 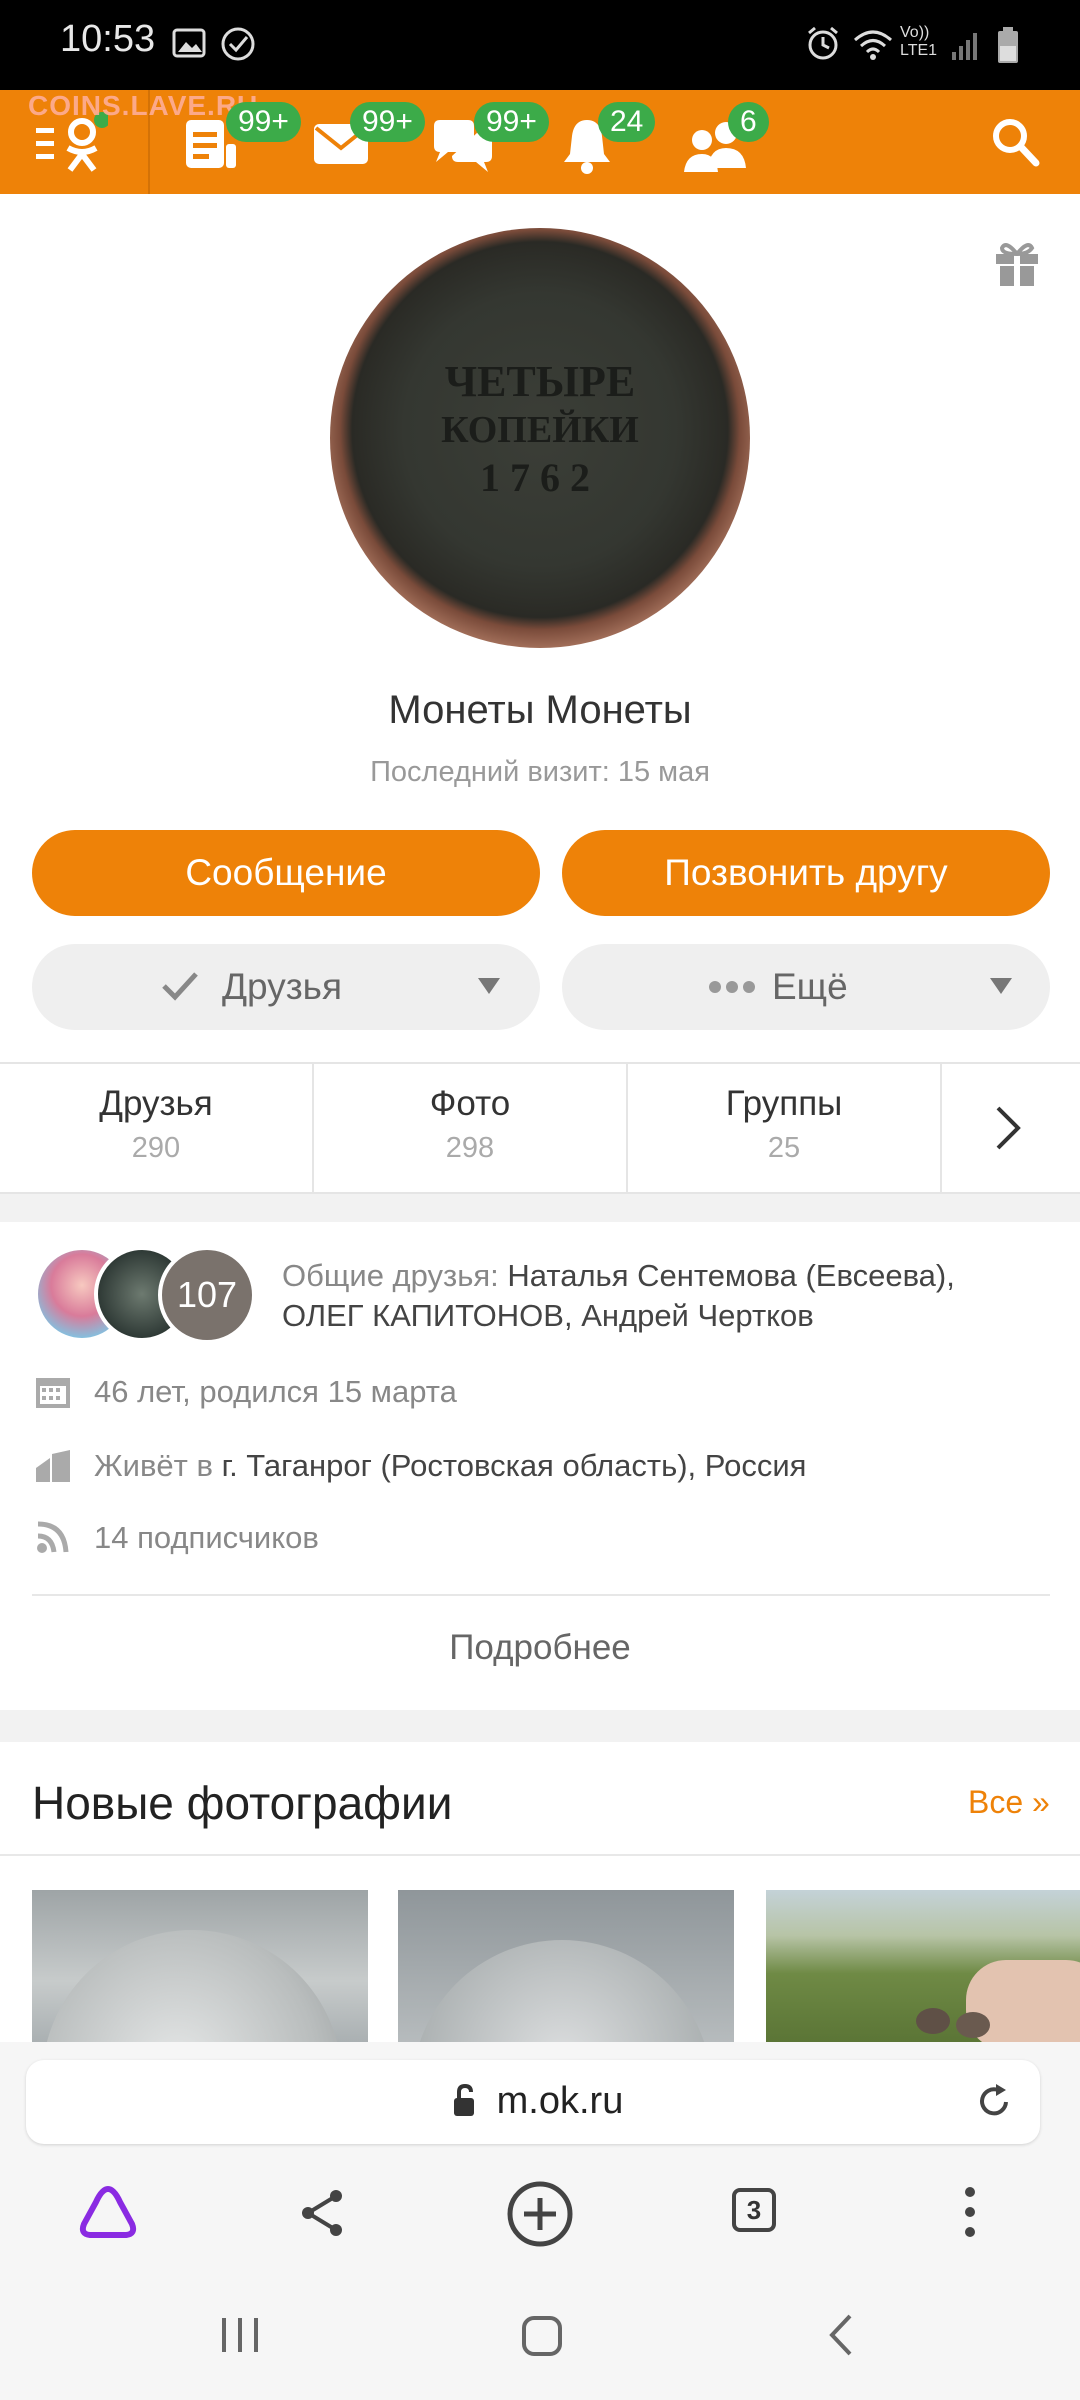 I want to click on back-icon, so click(x=841, y=2335).